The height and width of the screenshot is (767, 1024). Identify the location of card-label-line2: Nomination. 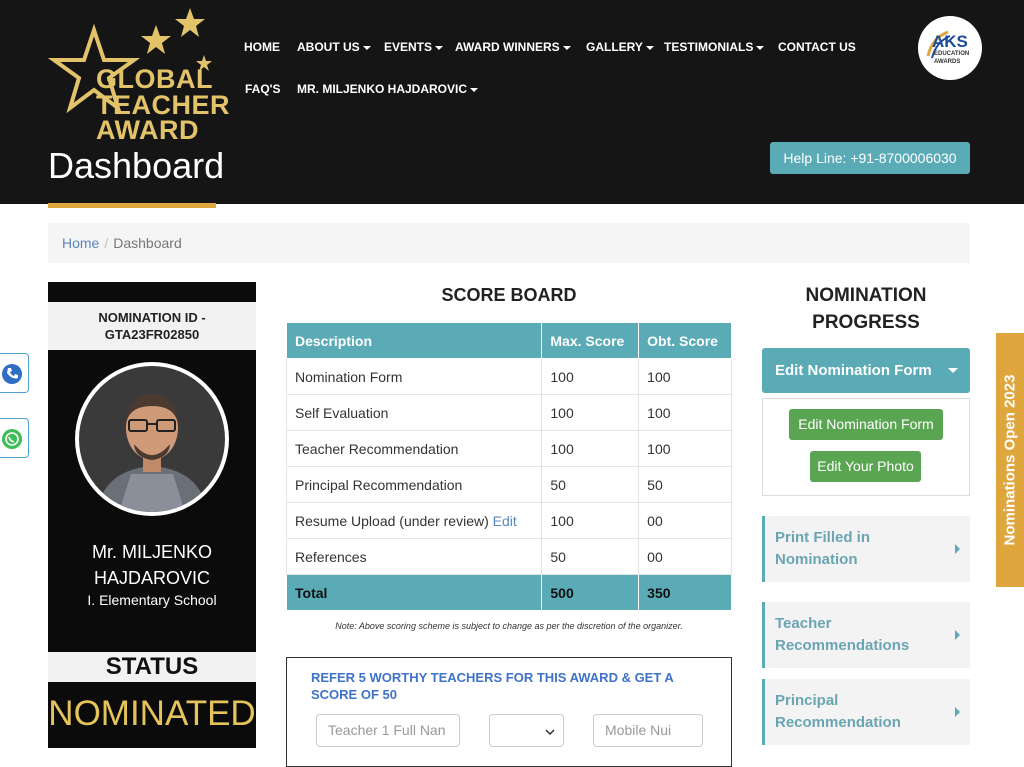
(816, 559).